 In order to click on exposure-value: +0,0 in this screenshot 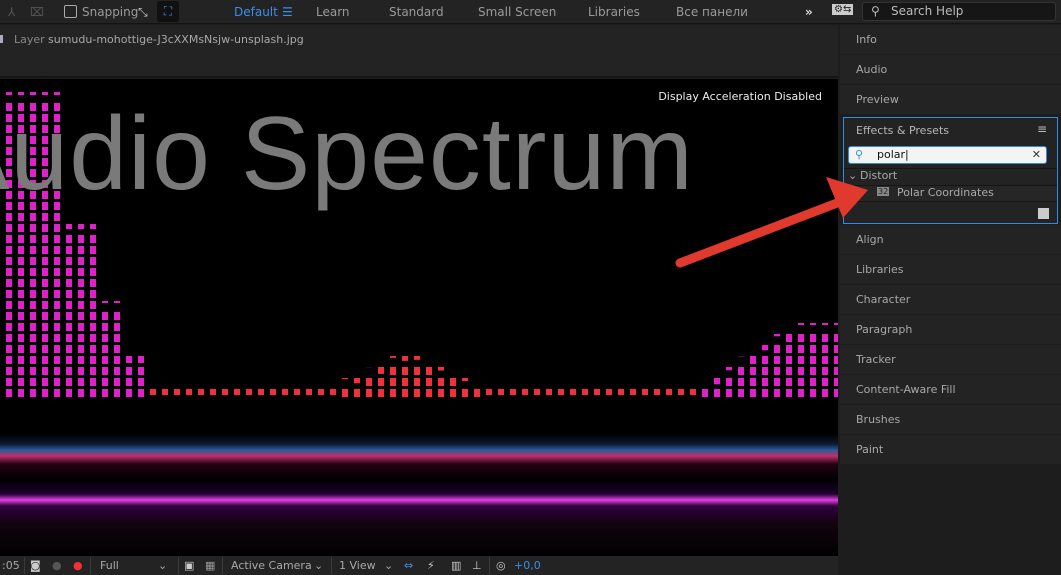, I will do `click(527, 565)`.